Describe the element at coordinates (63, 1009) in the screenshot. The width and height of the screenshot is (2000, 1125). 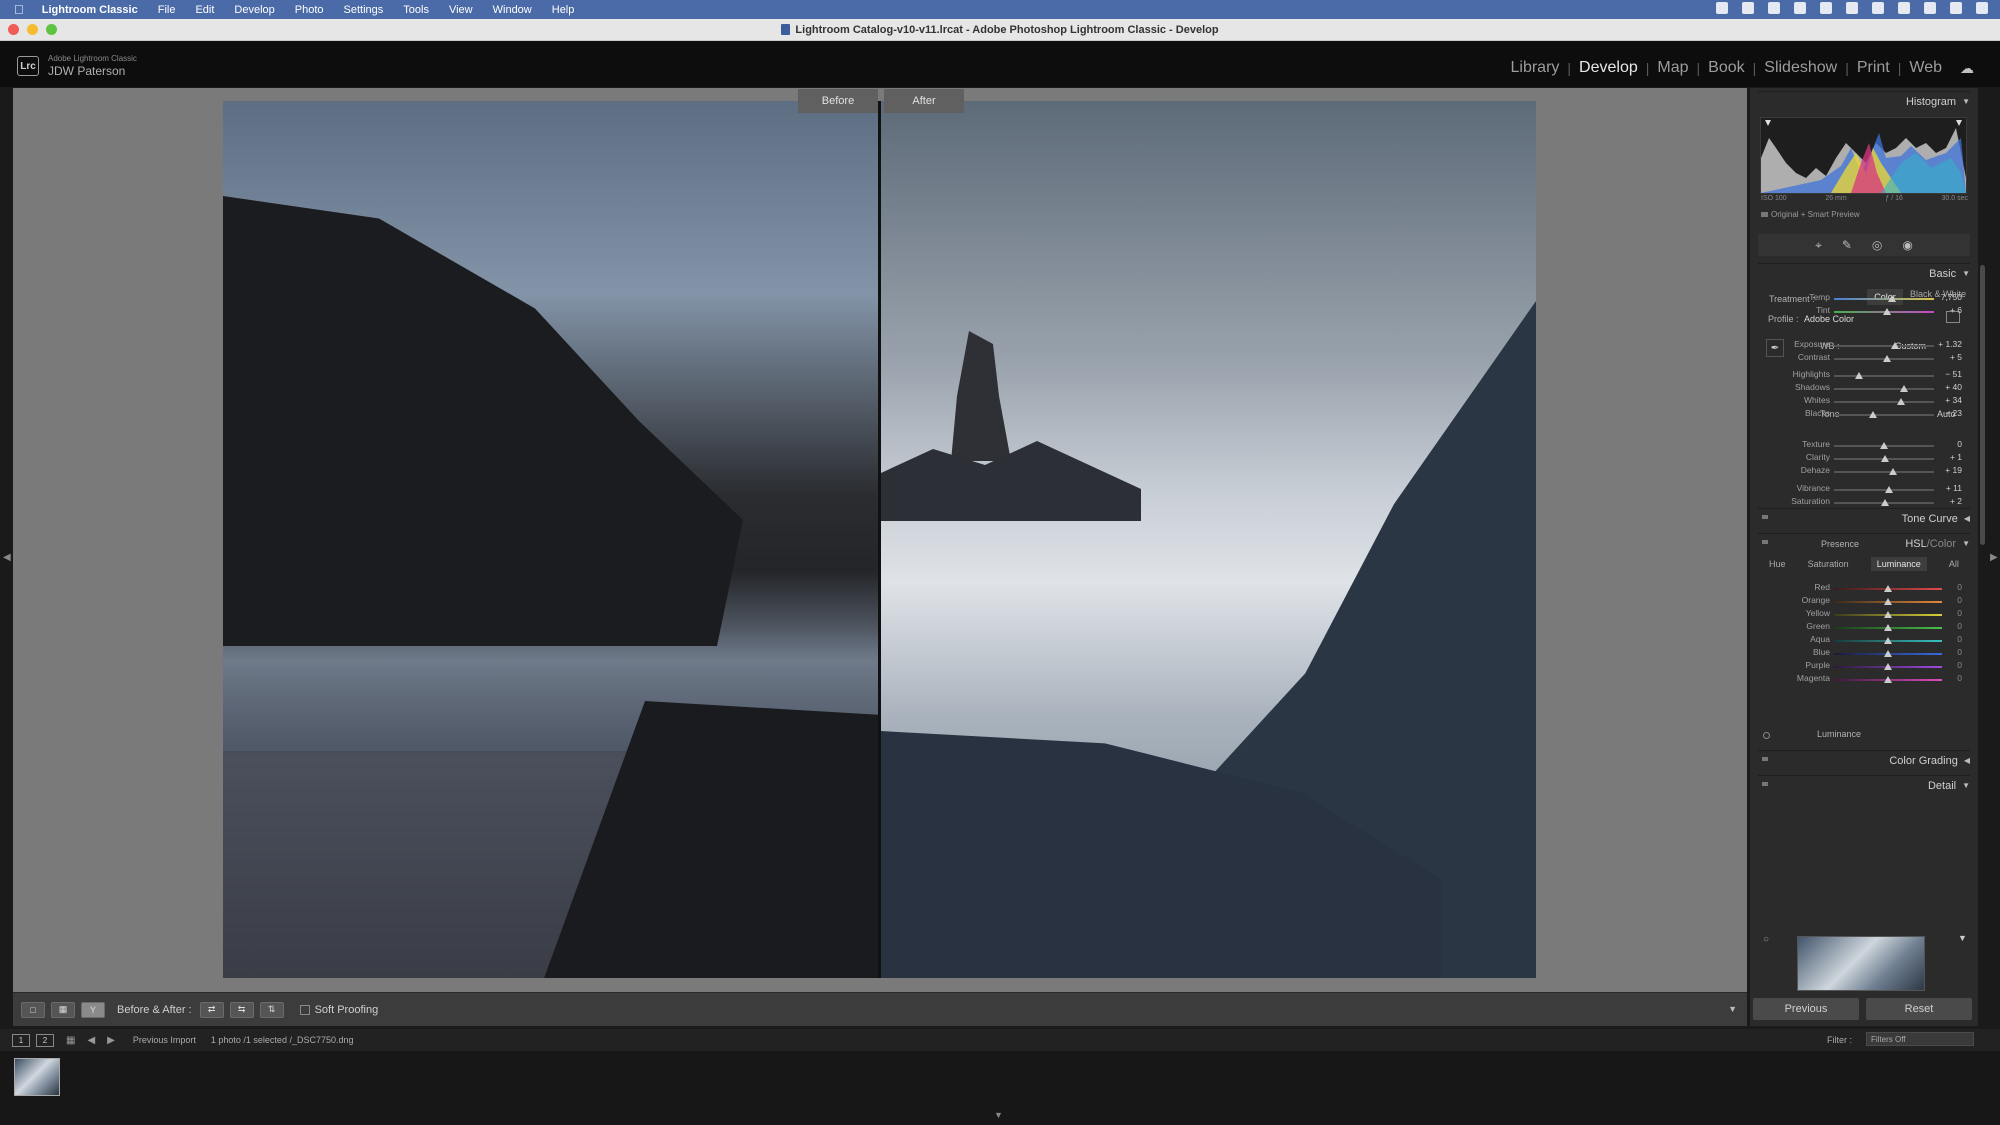
I see `before-after-view-button: ▦` at that location.